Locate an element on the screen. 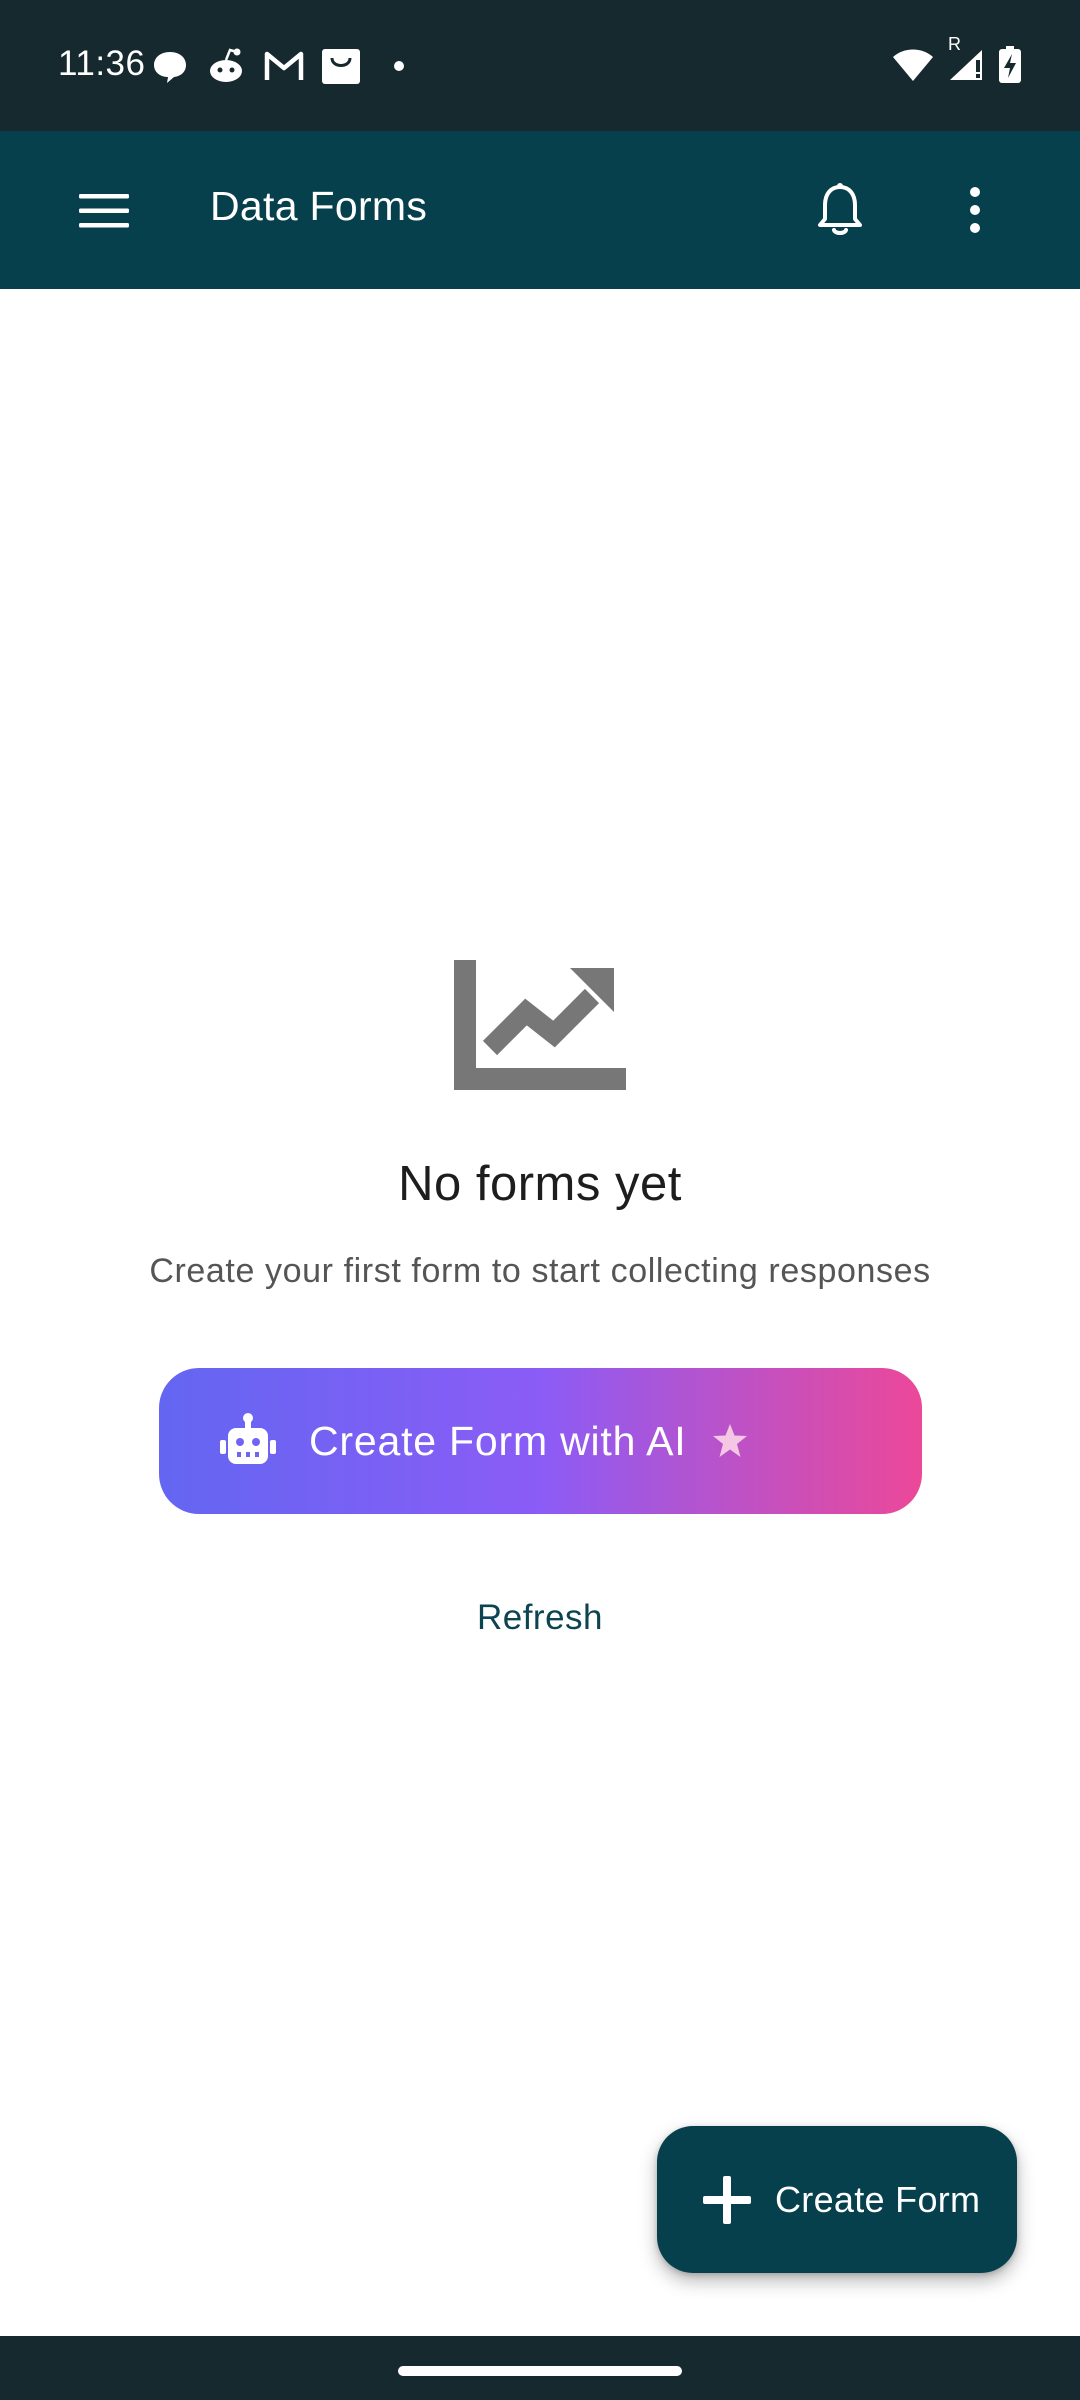 The height and width of the screenshot is (2400, 1080). menu-button is located at coordinates (104, 211).